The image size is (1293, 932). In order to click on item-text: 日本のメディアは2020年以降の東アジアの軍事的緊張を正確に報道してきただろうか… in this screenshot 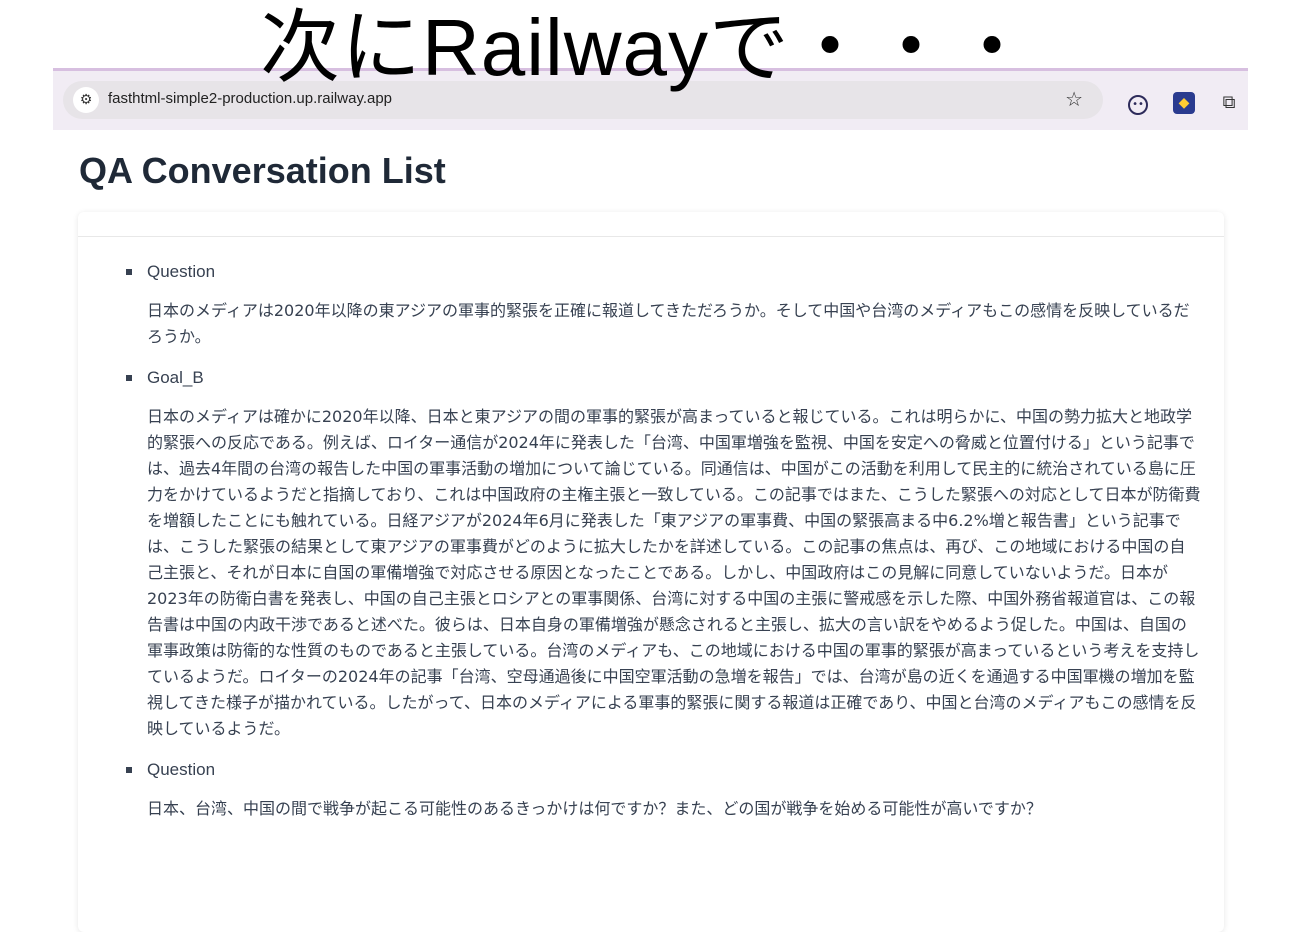, I will do `click(668, 323)`.